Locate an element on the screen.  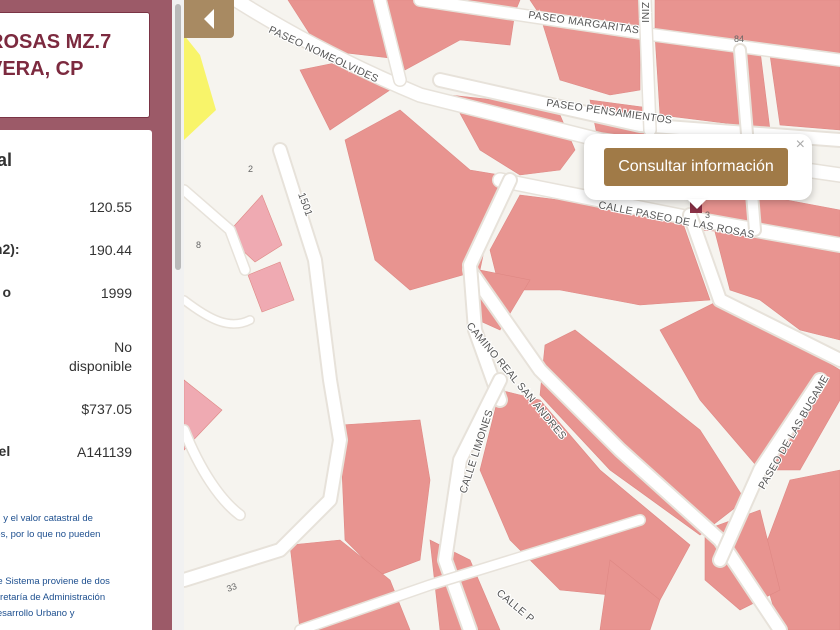
collapse-sidebar-button is located at coordinates (209, 19).